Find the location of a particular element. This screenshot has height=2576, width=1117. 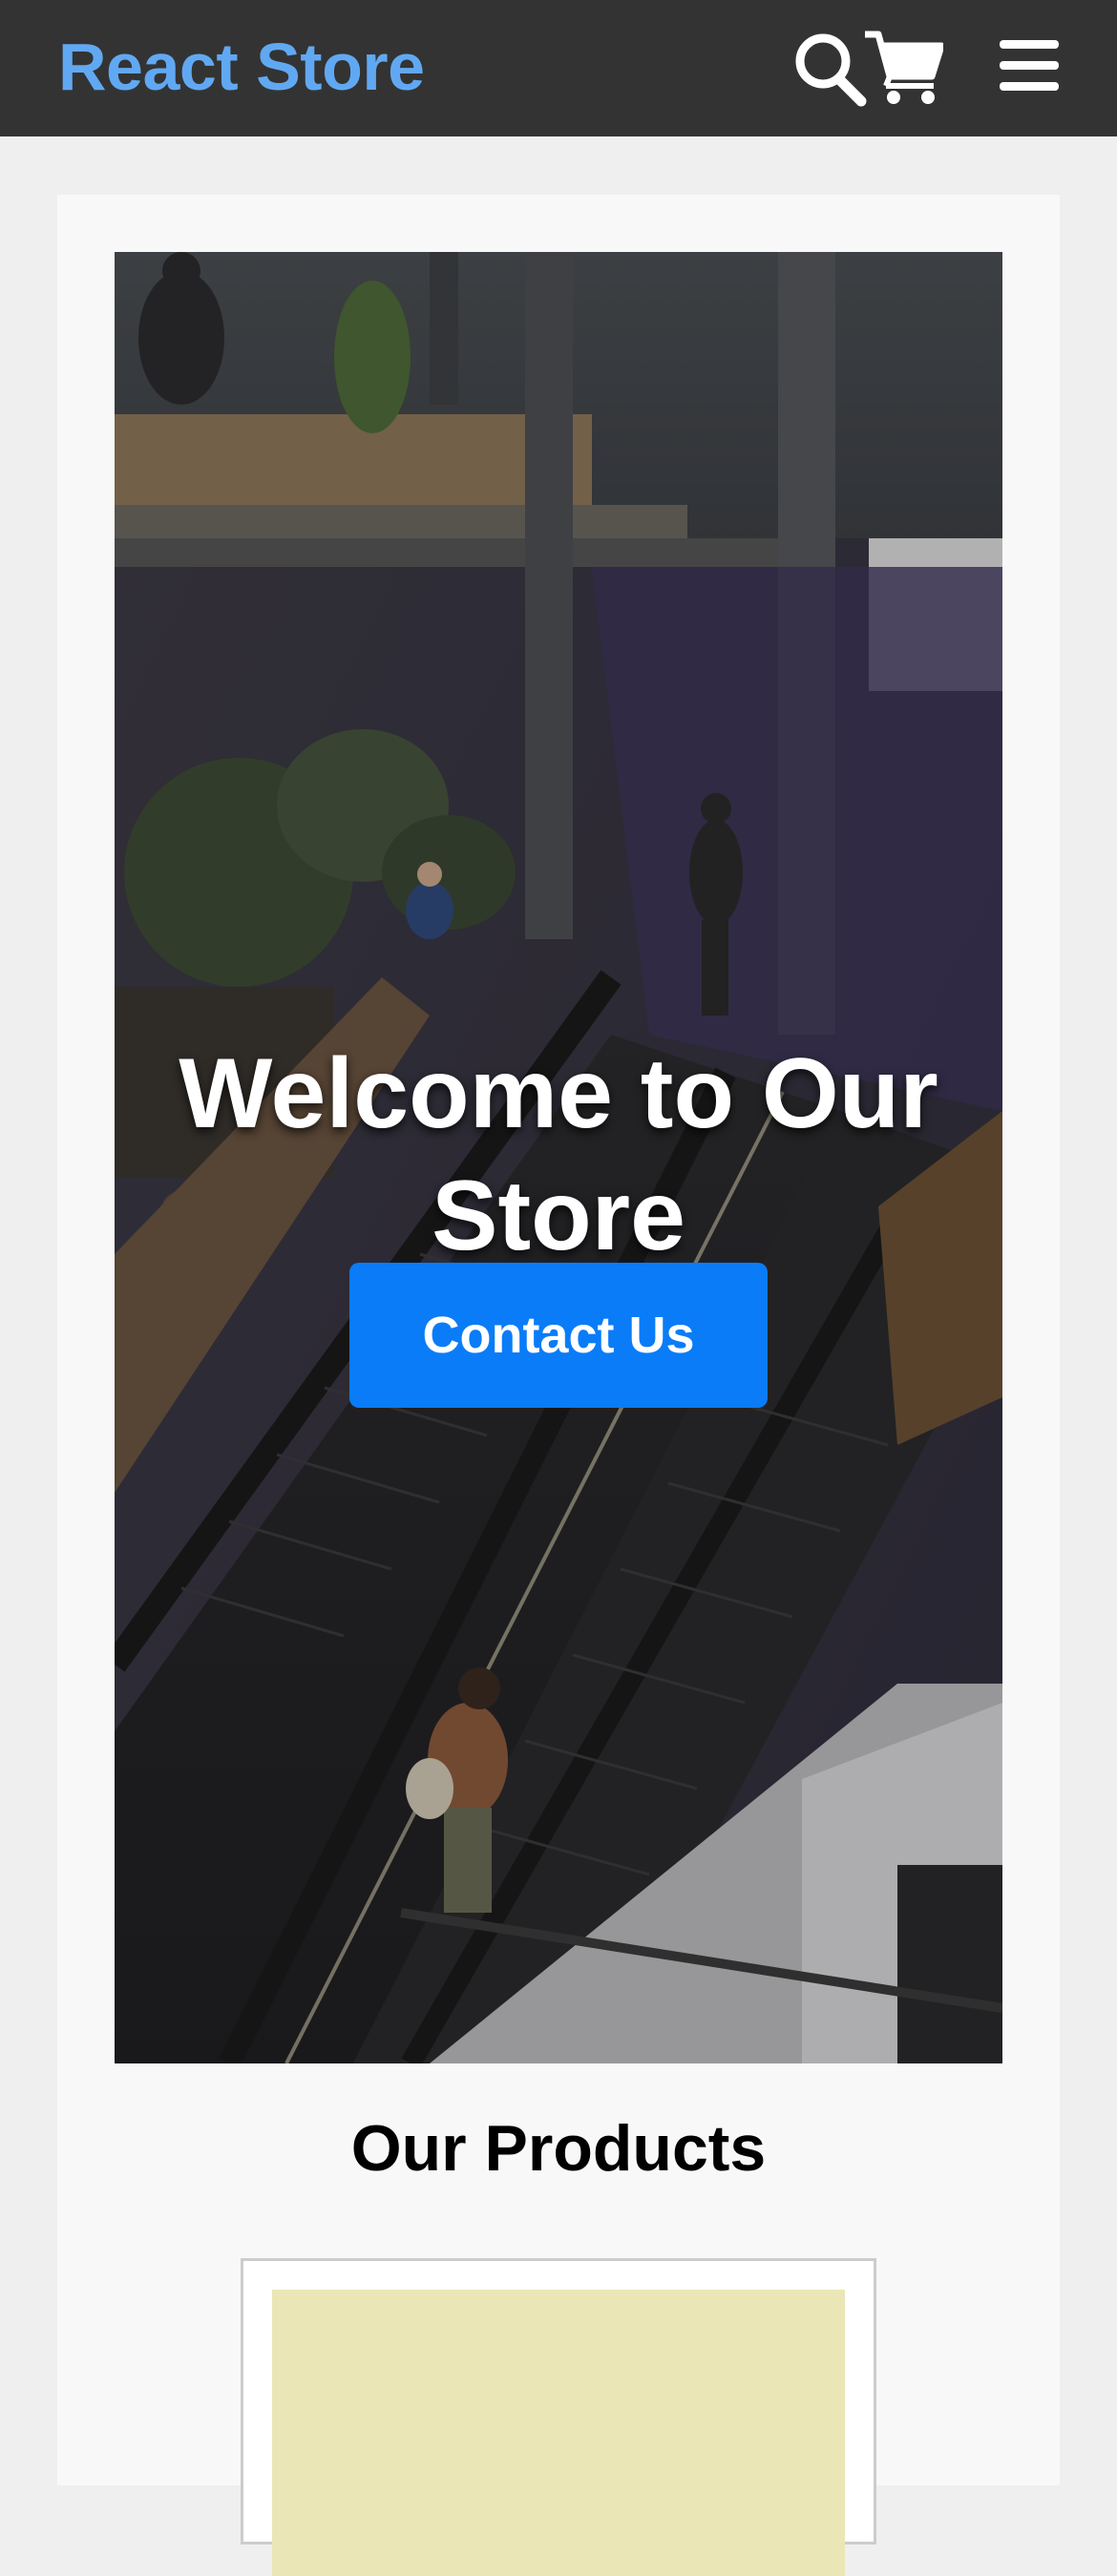

product-card is located at coordinates (558, 2417).